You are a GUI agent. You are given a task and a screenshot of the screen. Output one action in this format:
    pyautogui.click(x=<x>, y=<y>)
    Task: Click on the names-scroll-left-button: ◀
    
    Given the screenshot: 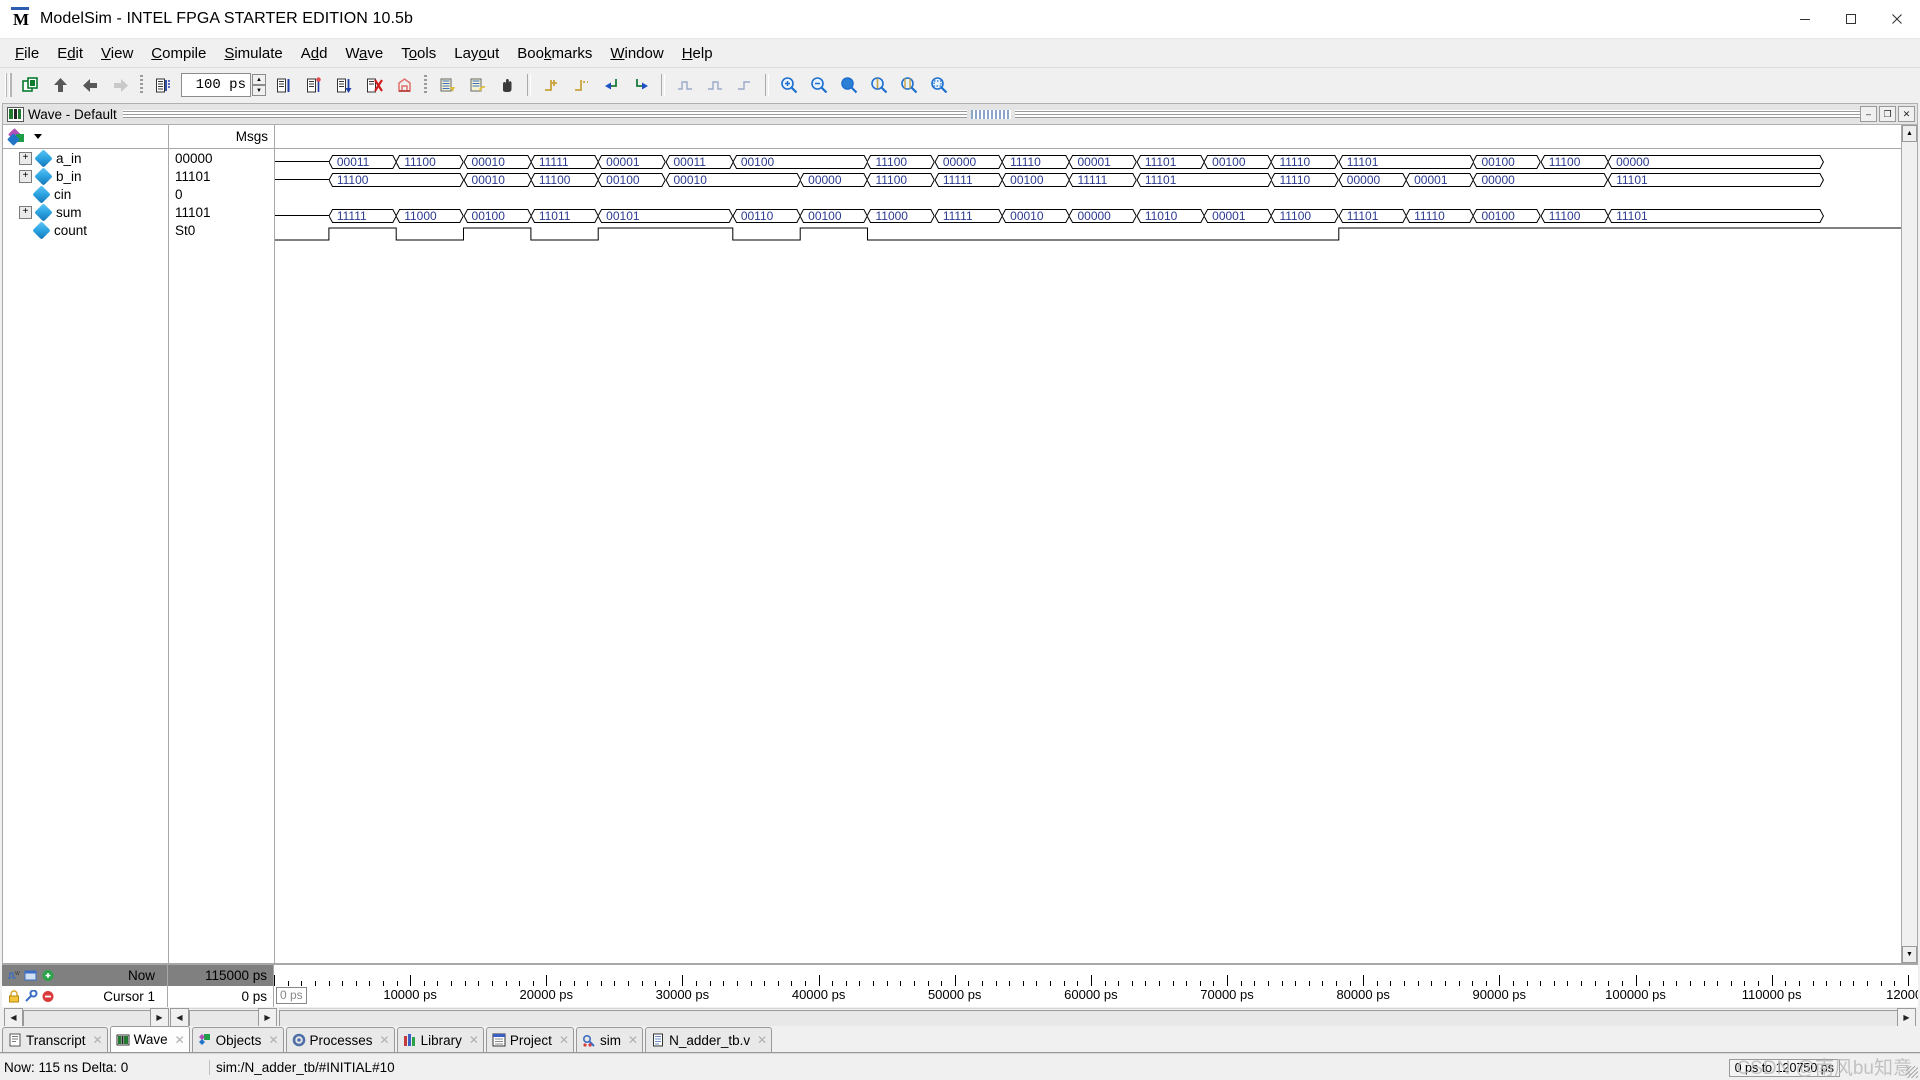 What is the action you would take?
    pyautogui.click(x=13, y=1017)
    